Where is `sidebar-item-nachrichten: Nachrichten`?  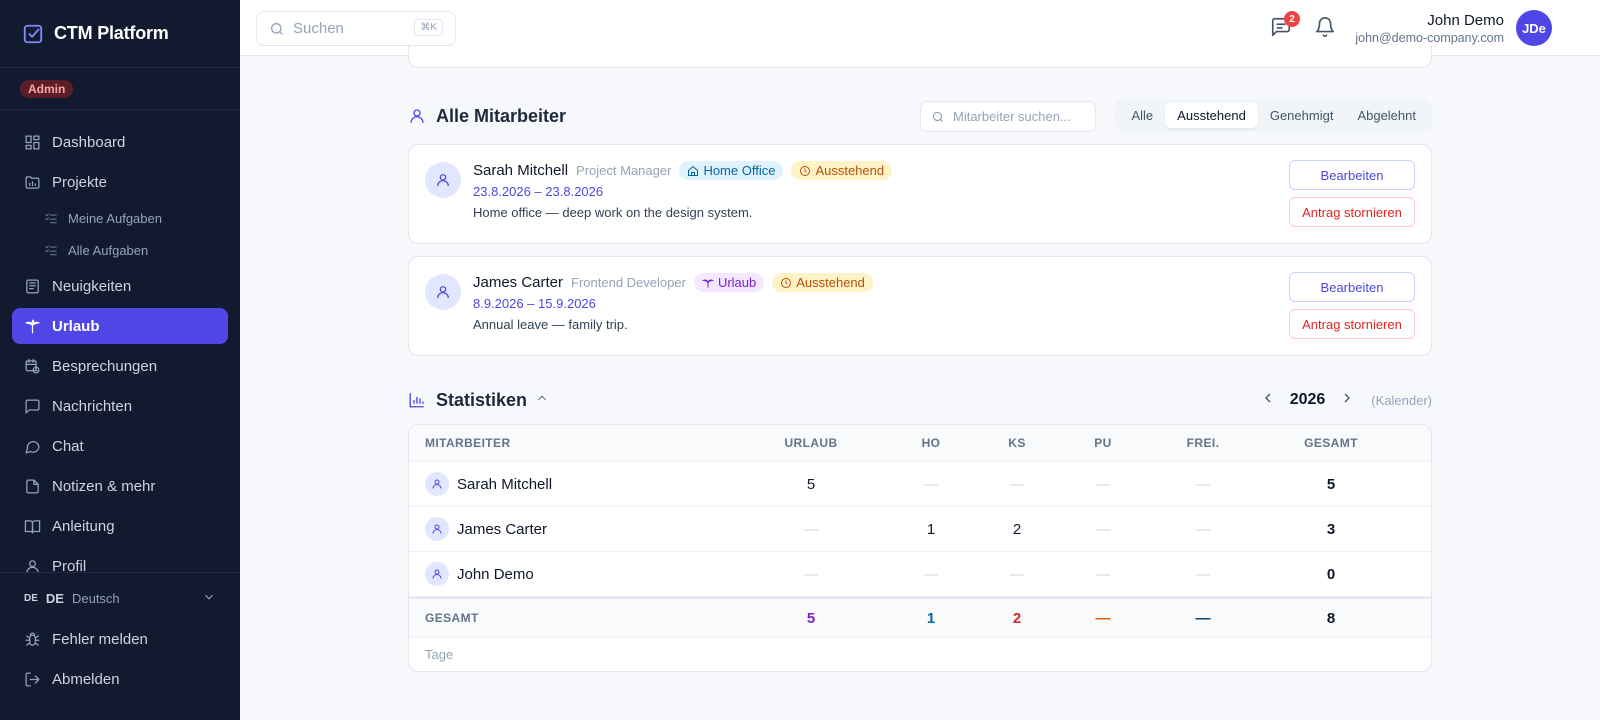
sidebar-item-nachrichten: Nachrichten is located at coordinates (120, 406).